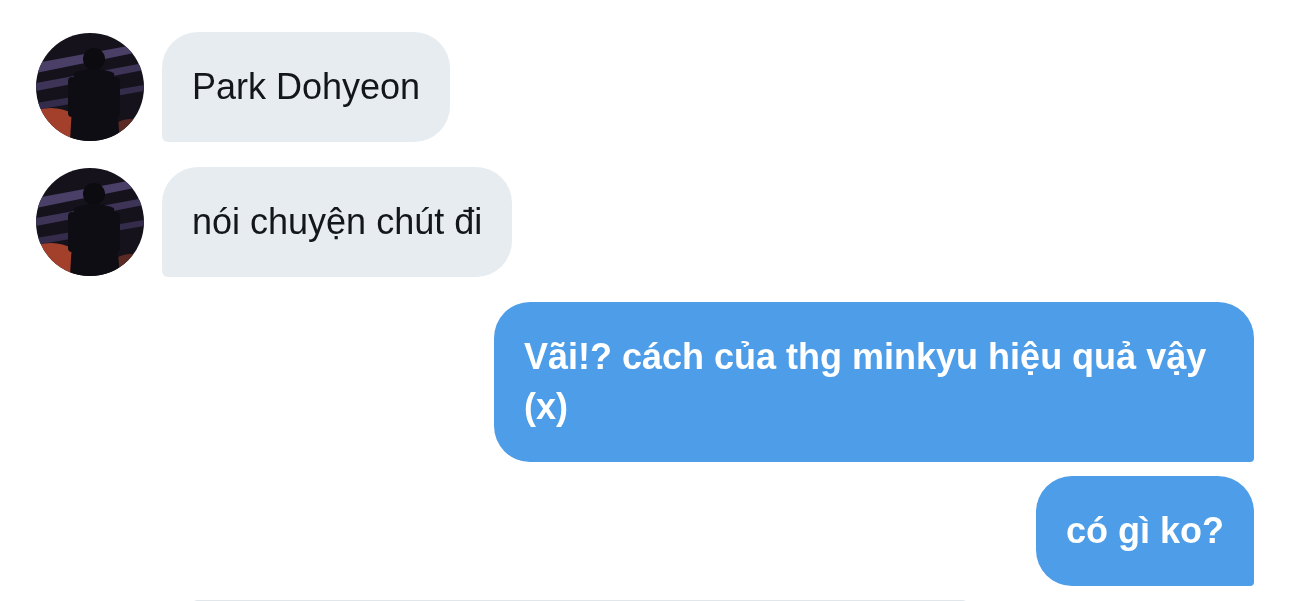 The width and height of the screenshot is (1290, 601). What do you see at coordinates (306, 87) in the screenshot?
I see `received-message: Park Dohyeon` at bounding box center [306, 87].